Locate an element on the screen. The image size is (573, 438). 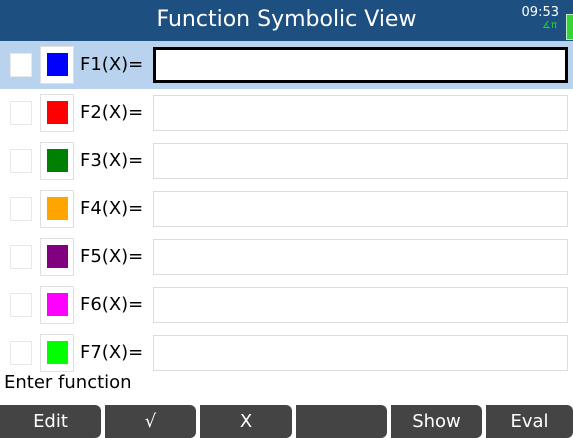
function-label: F4(X)= is located at coordinates (112, 208).